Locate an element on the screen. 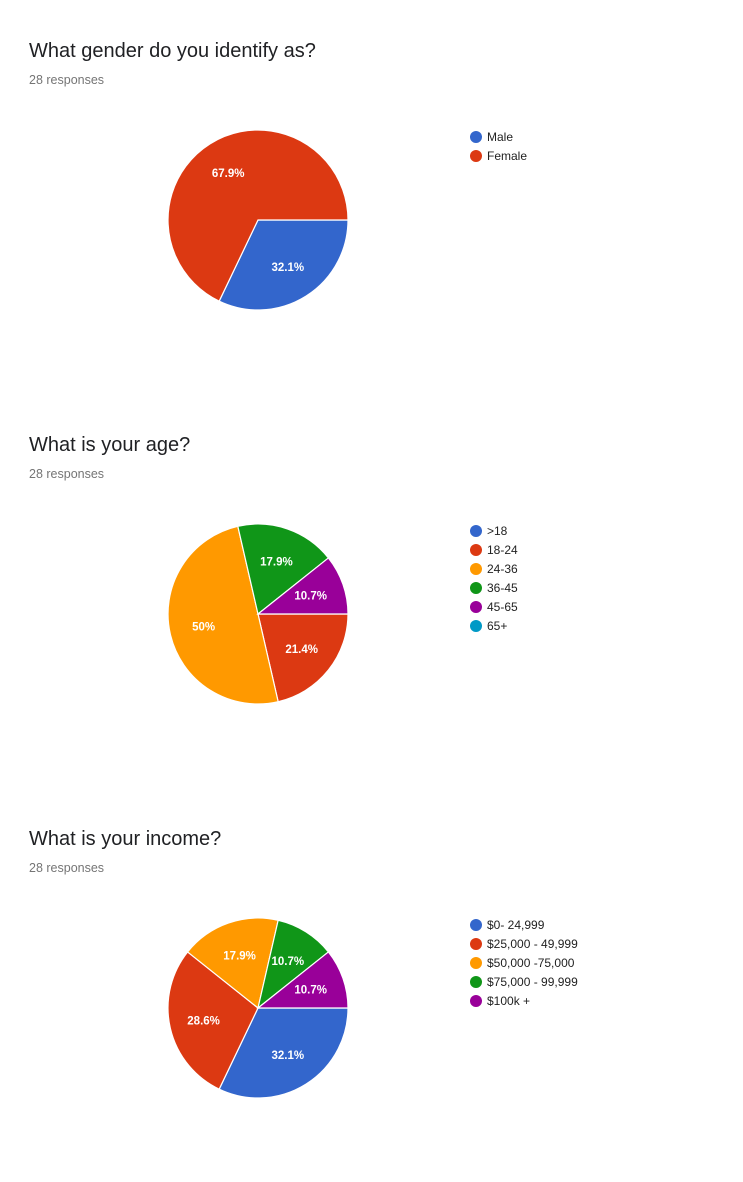 The width and height of the screenshot is (743, 1182). slice-data-label: 21.4% is located at coordinates (301, 650).